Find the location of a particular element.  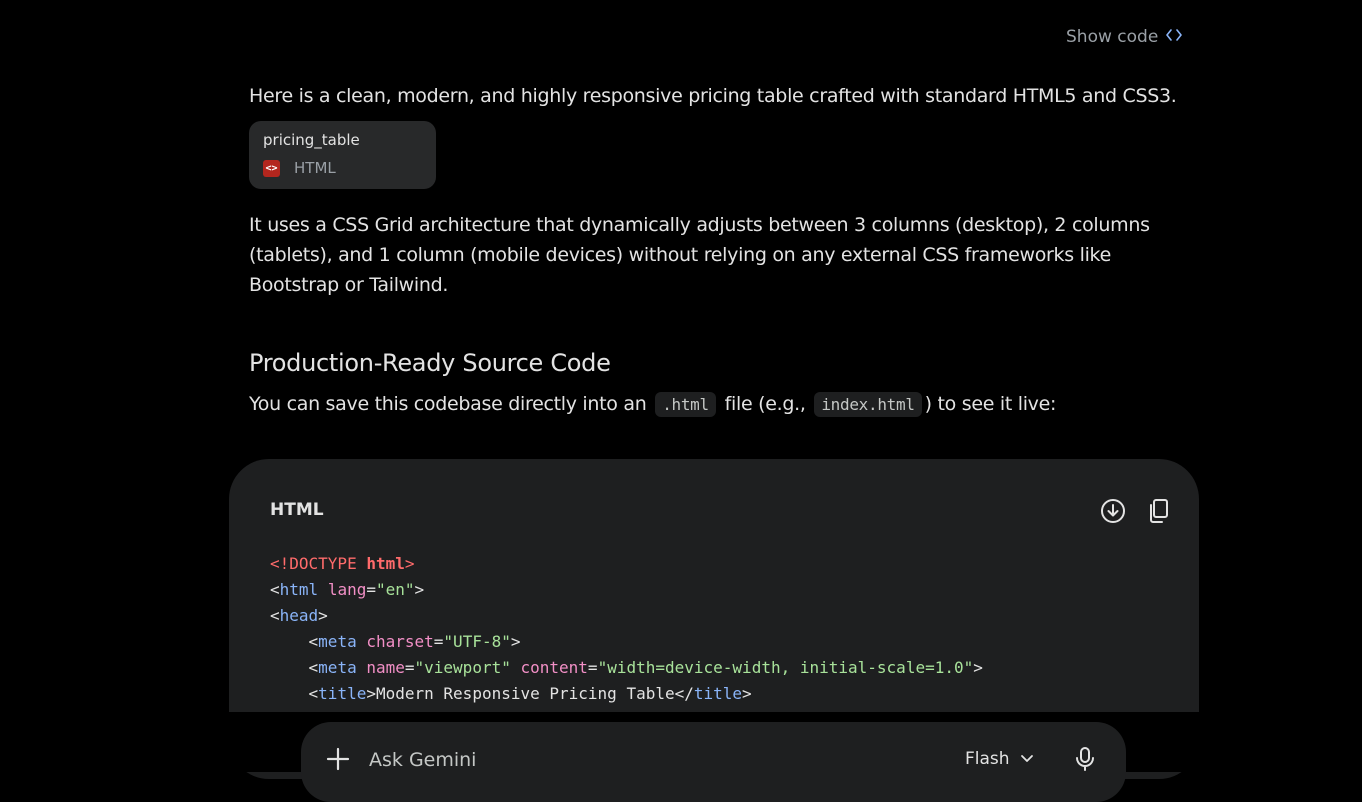

prompt-input-bar: Flash is located at coordinates (713, 762).